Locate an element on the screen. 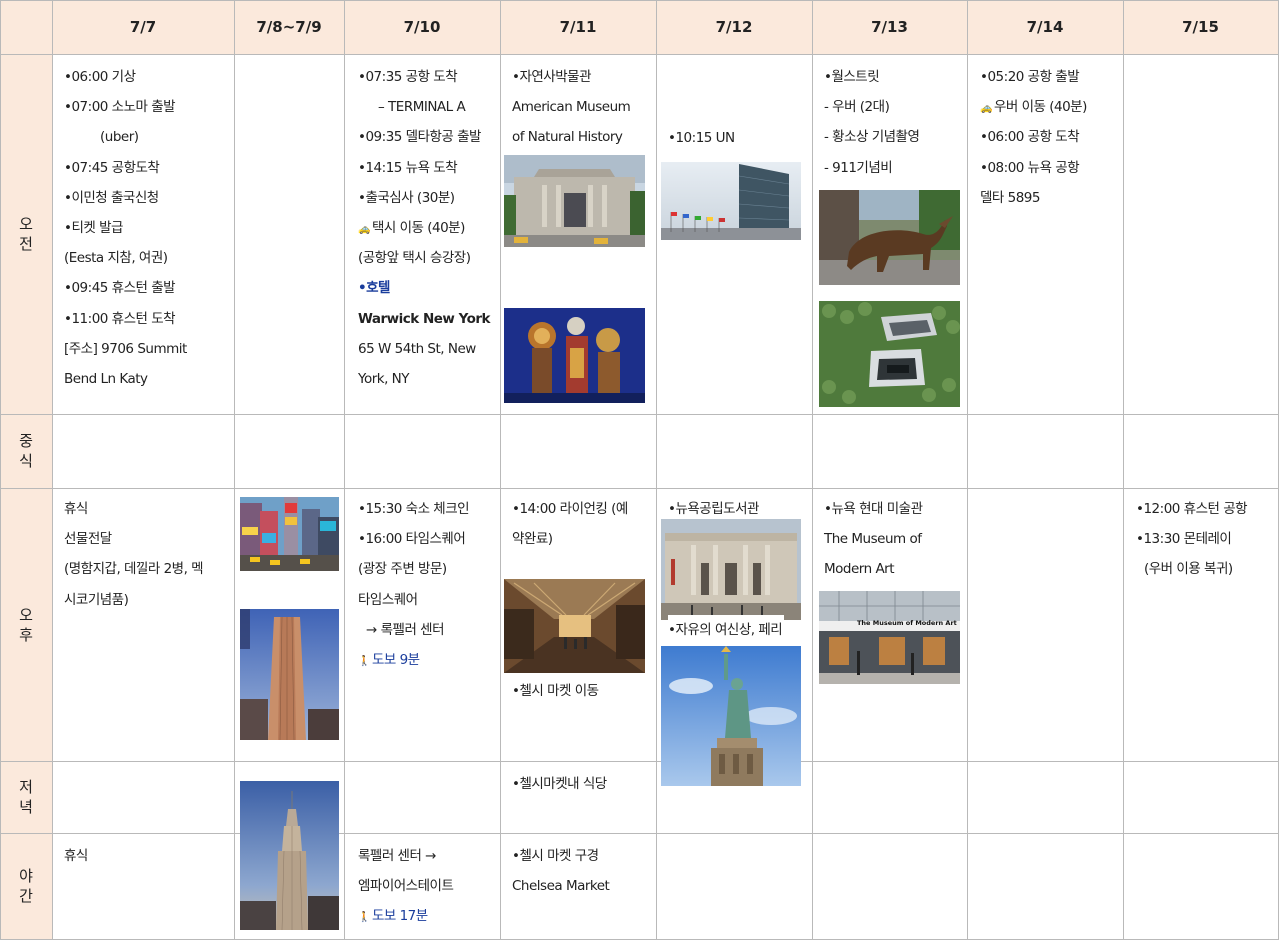  cell-7-7-afternoon: 휴식 선물전달 (명함지갑, 데낄라 2병, 멕 시코기념품) is located at coordinates (134, 554).